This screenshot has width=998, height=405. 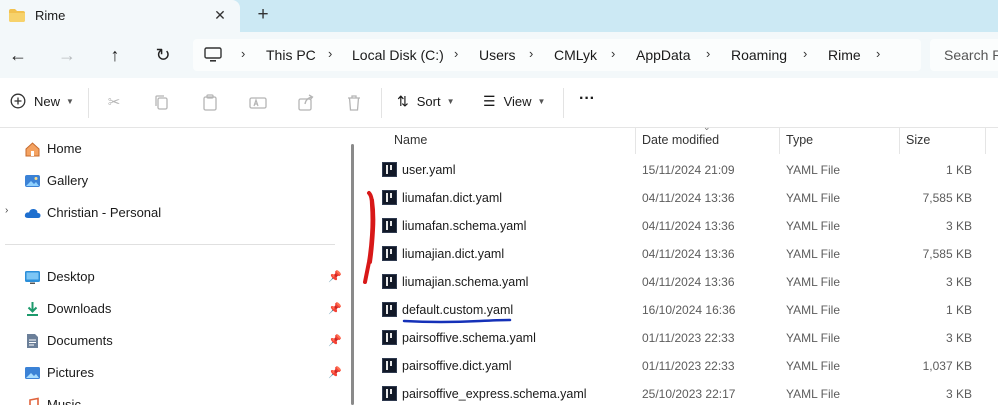 I want to click on sort-icon: ⇅, so click(x=403, y=101).